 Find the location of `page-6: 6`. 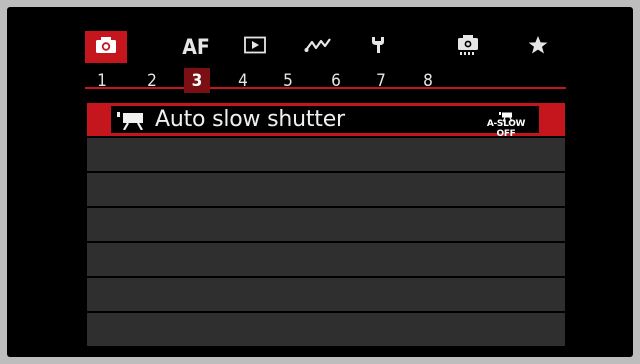

page-6: 6 is located at coordinates (336, 80).